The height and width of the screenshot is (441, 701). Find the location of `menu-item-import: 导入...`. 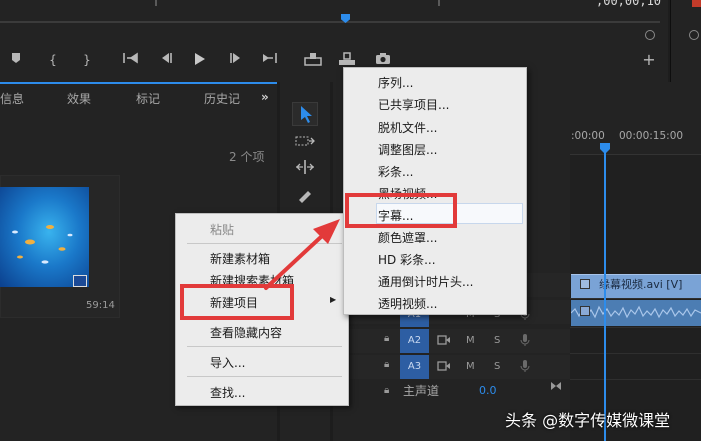

menu-item-import: 导入... is located at coordinates (227, 362).